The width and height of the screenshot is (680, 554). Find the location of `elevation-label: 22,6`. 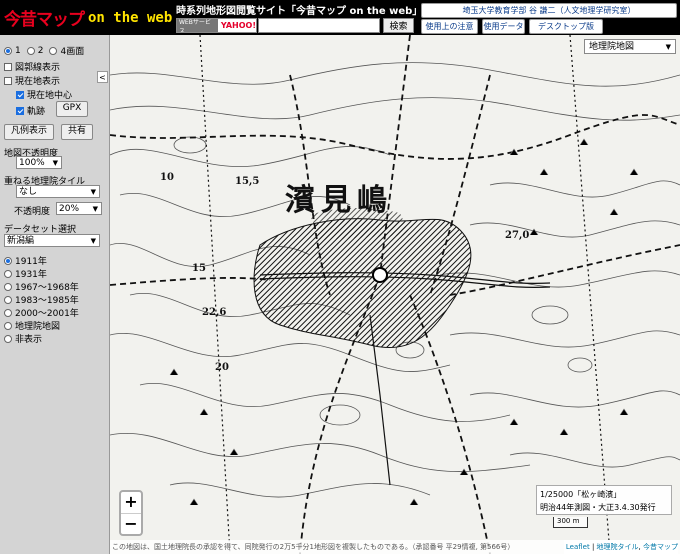

elevation-label: 22,6 is located at coordinates (214, 312).